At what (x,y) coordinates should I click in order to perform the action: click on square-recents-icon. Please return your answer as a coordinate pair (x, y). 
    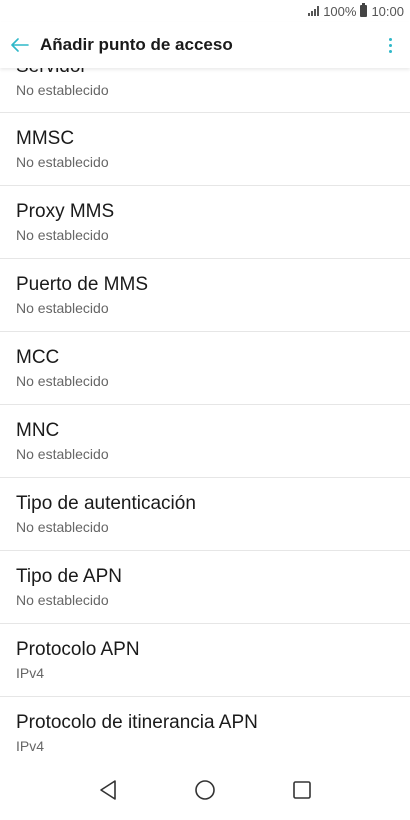
    Looking at the image, I should click on (301, 790).